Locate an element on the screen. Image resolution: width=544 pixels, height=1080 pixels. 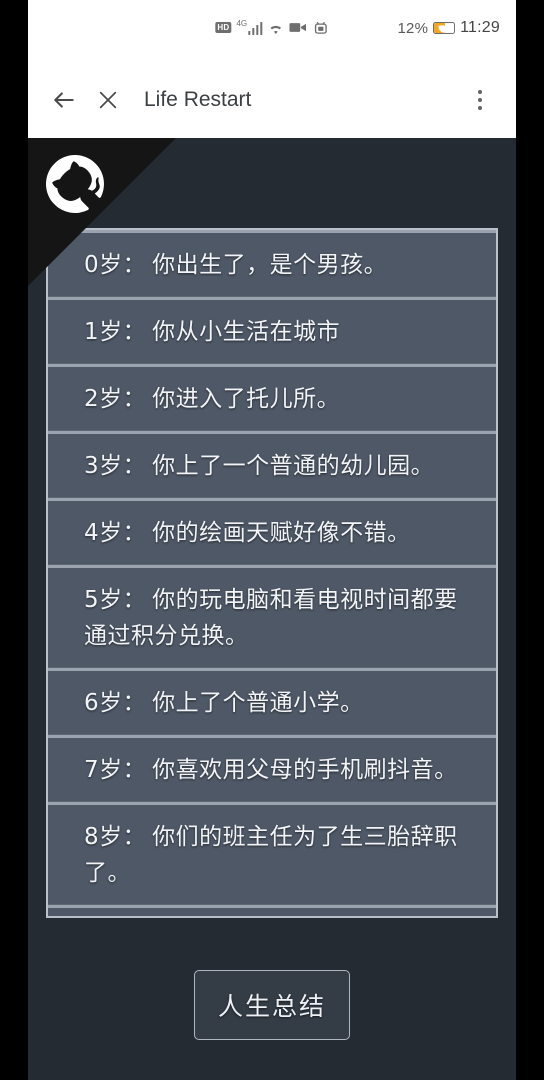
wifi-icon is located at coordinates (276, 29).